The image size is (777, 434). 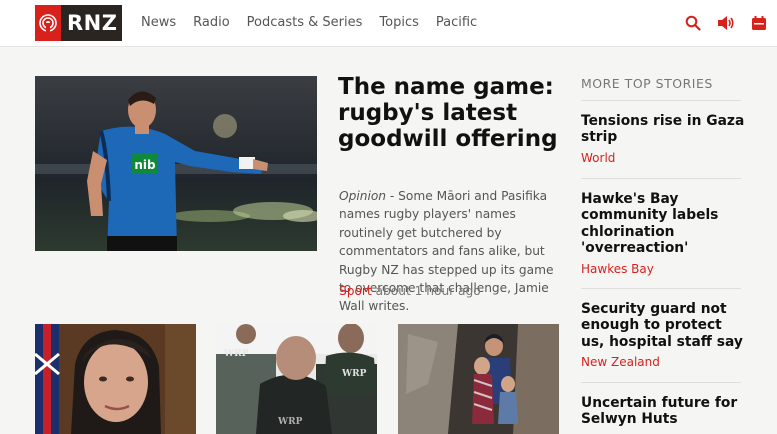 I want to click on lead-story-meta: Sport about 1 hour ago, so click(x=410, y=291).